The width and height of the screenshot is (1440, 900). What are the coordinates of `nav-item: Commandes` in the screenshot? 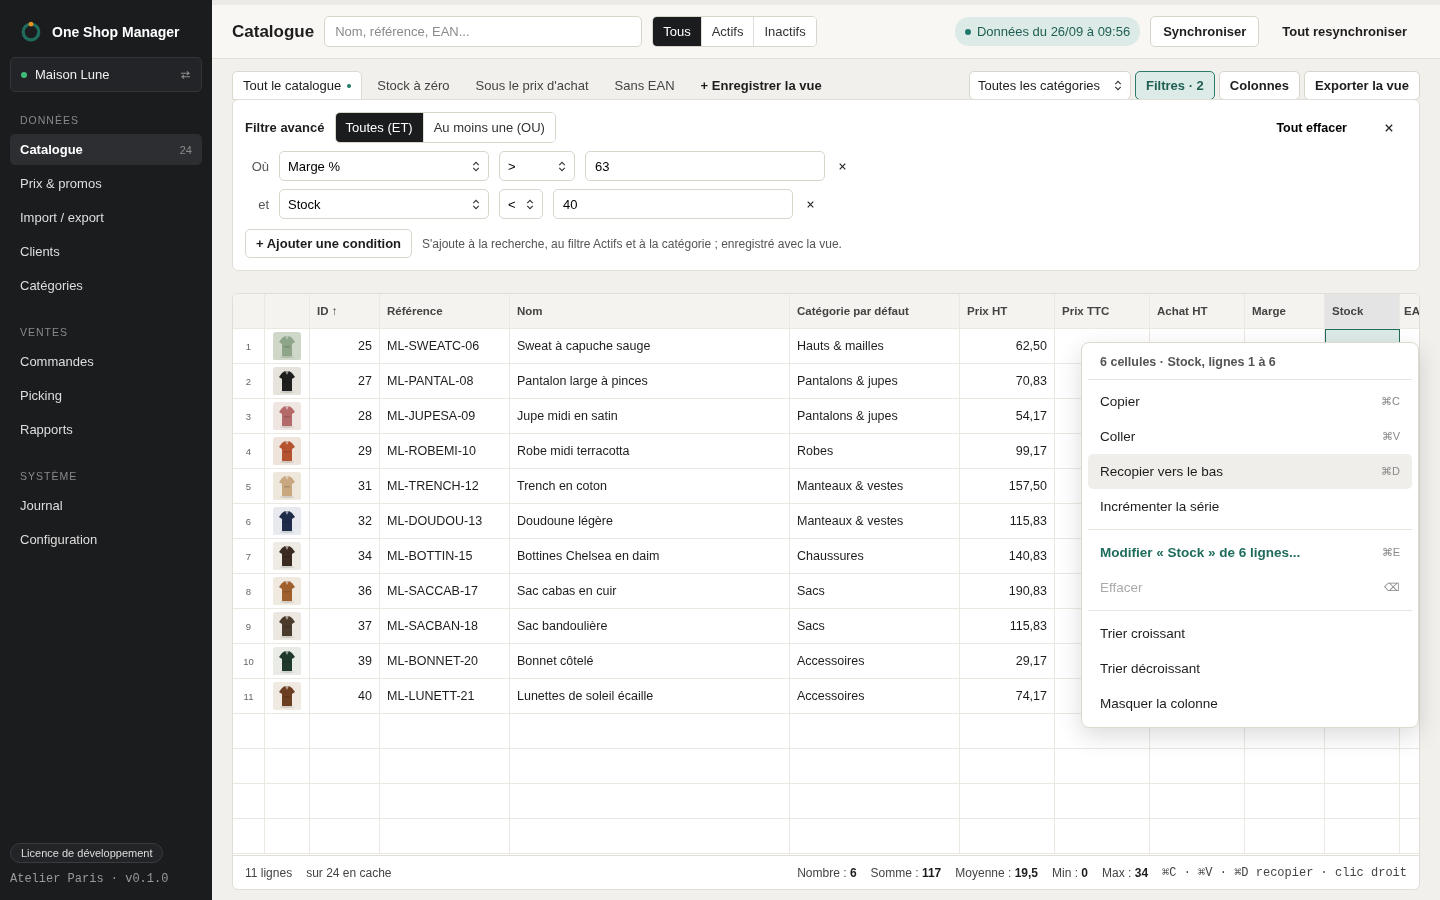 It's located at (106, 361).